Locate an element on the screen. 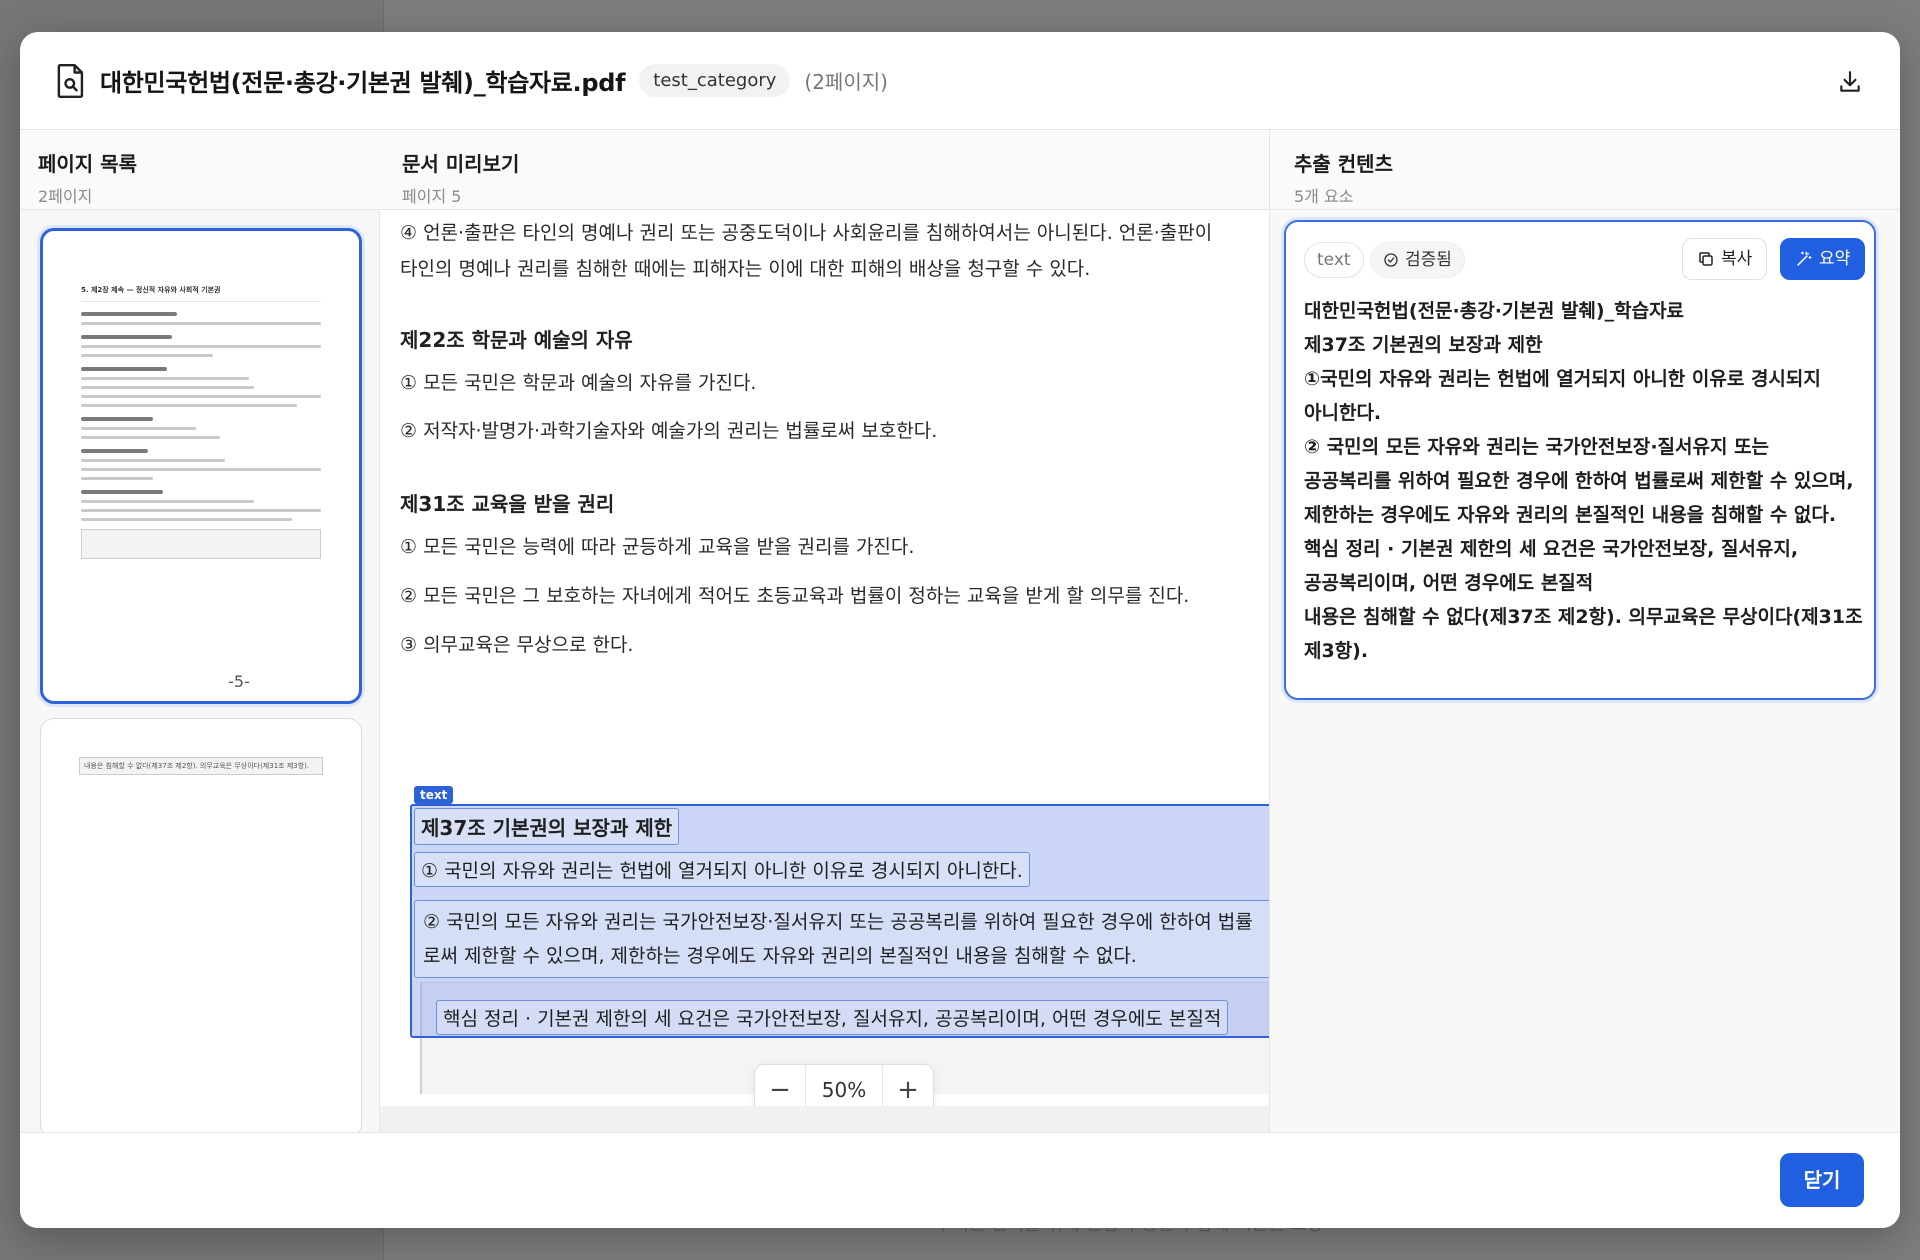 This screenshot has width=1920, height=1260. page-thumbnail-5: 5. 제2장 제속 — 정신적 자유와 사회적 기본권 -5- is located at coordinates (201, 466).